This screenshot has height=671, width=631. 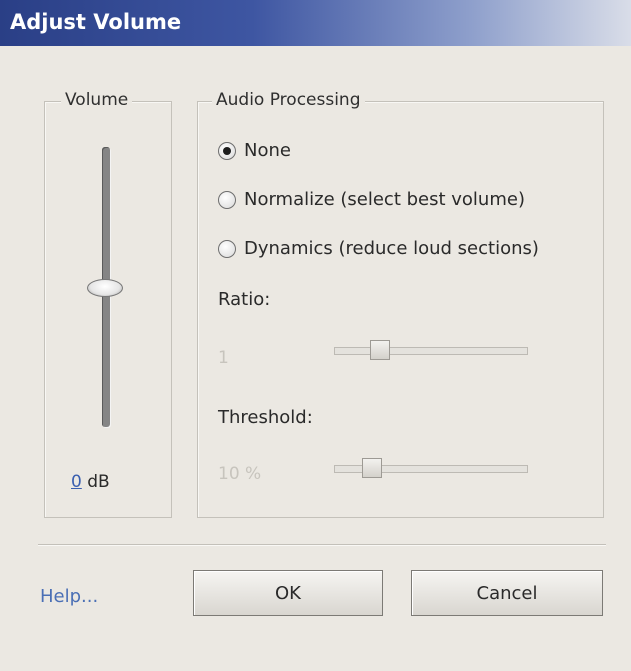 What do you see at coordinates (227, 199) in the screenshot?
I see `radio-normalize-button` at bounding box center [227, 199].